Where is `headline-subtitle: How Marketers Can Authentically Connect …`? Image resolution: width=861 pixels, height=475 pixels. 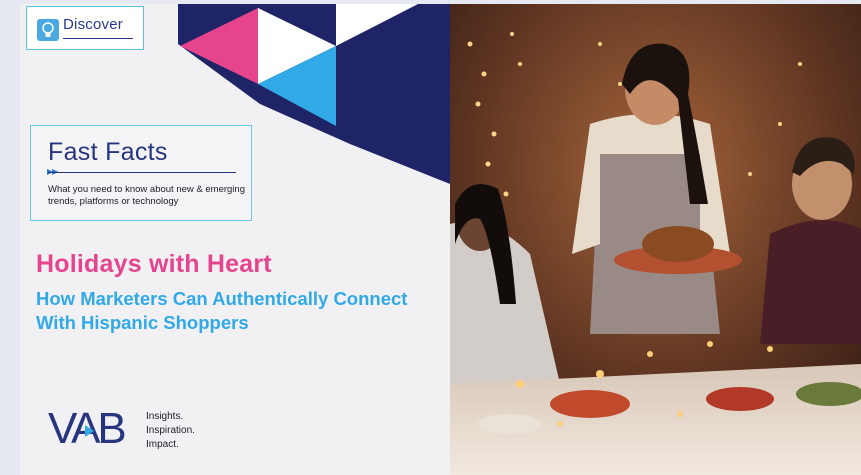 headline-subtitle: How Marketers Can Authentically Connect … is located at coordinates (222, 310).